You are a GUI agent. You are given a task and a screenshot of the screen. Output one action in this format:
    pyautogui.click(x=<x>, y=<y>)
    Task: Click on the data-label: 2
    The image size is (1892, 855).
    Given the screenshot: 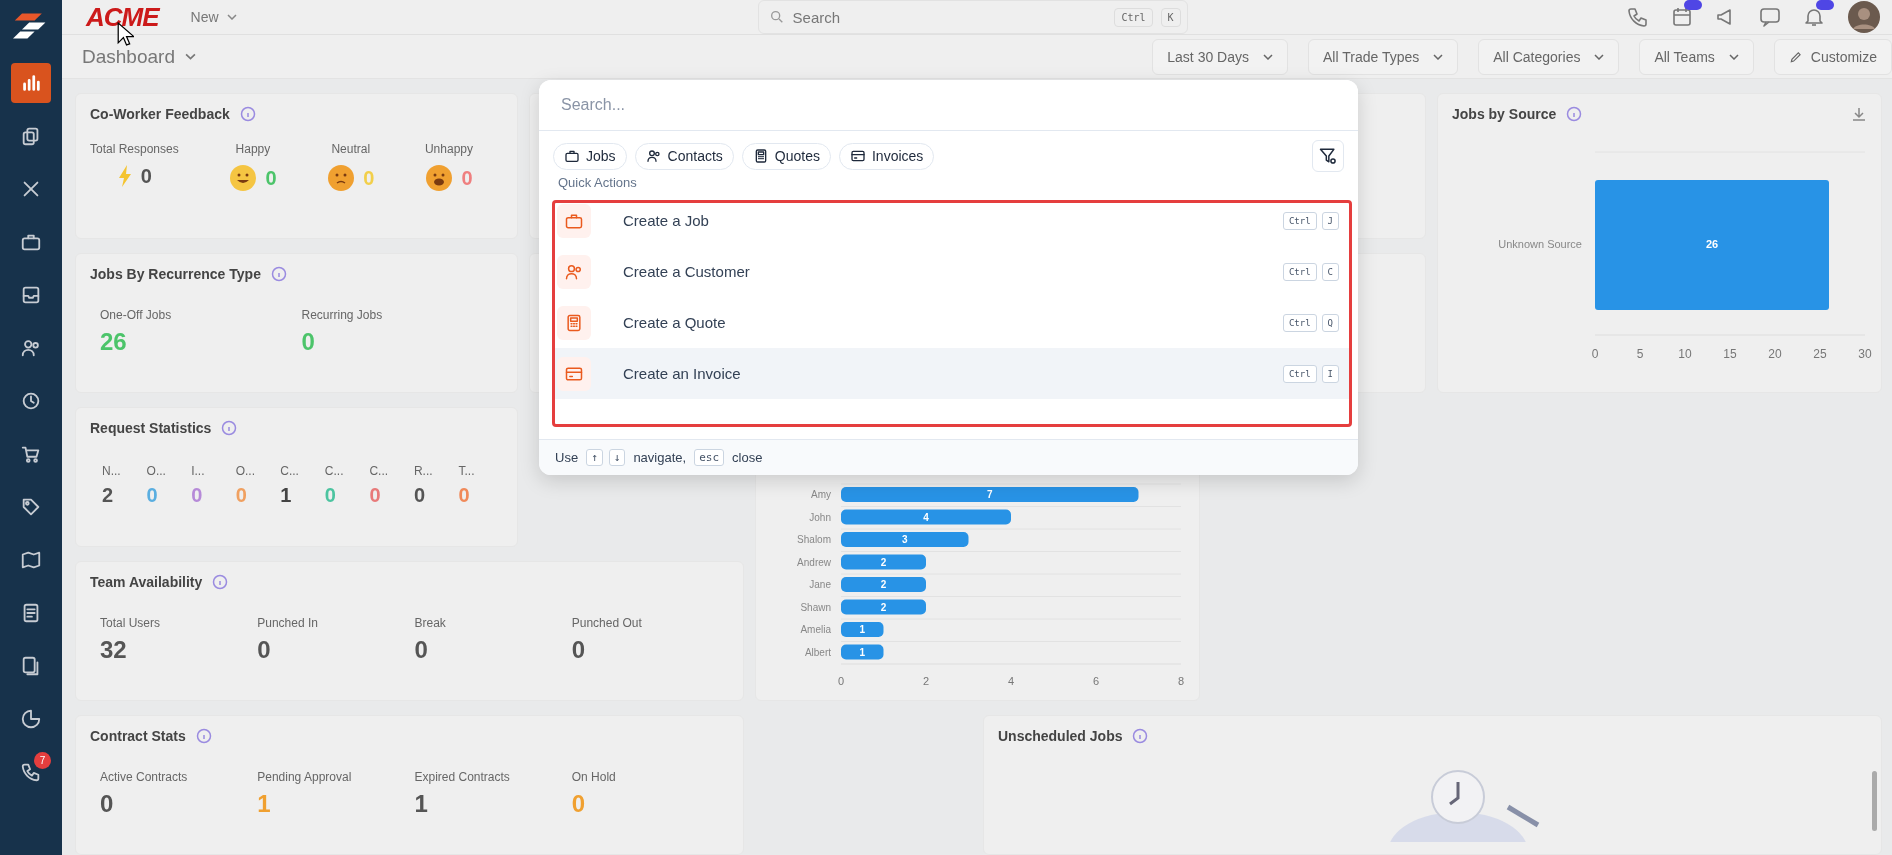 What is the action you would take?
    pyautogui.click(x=883, y=584)
    